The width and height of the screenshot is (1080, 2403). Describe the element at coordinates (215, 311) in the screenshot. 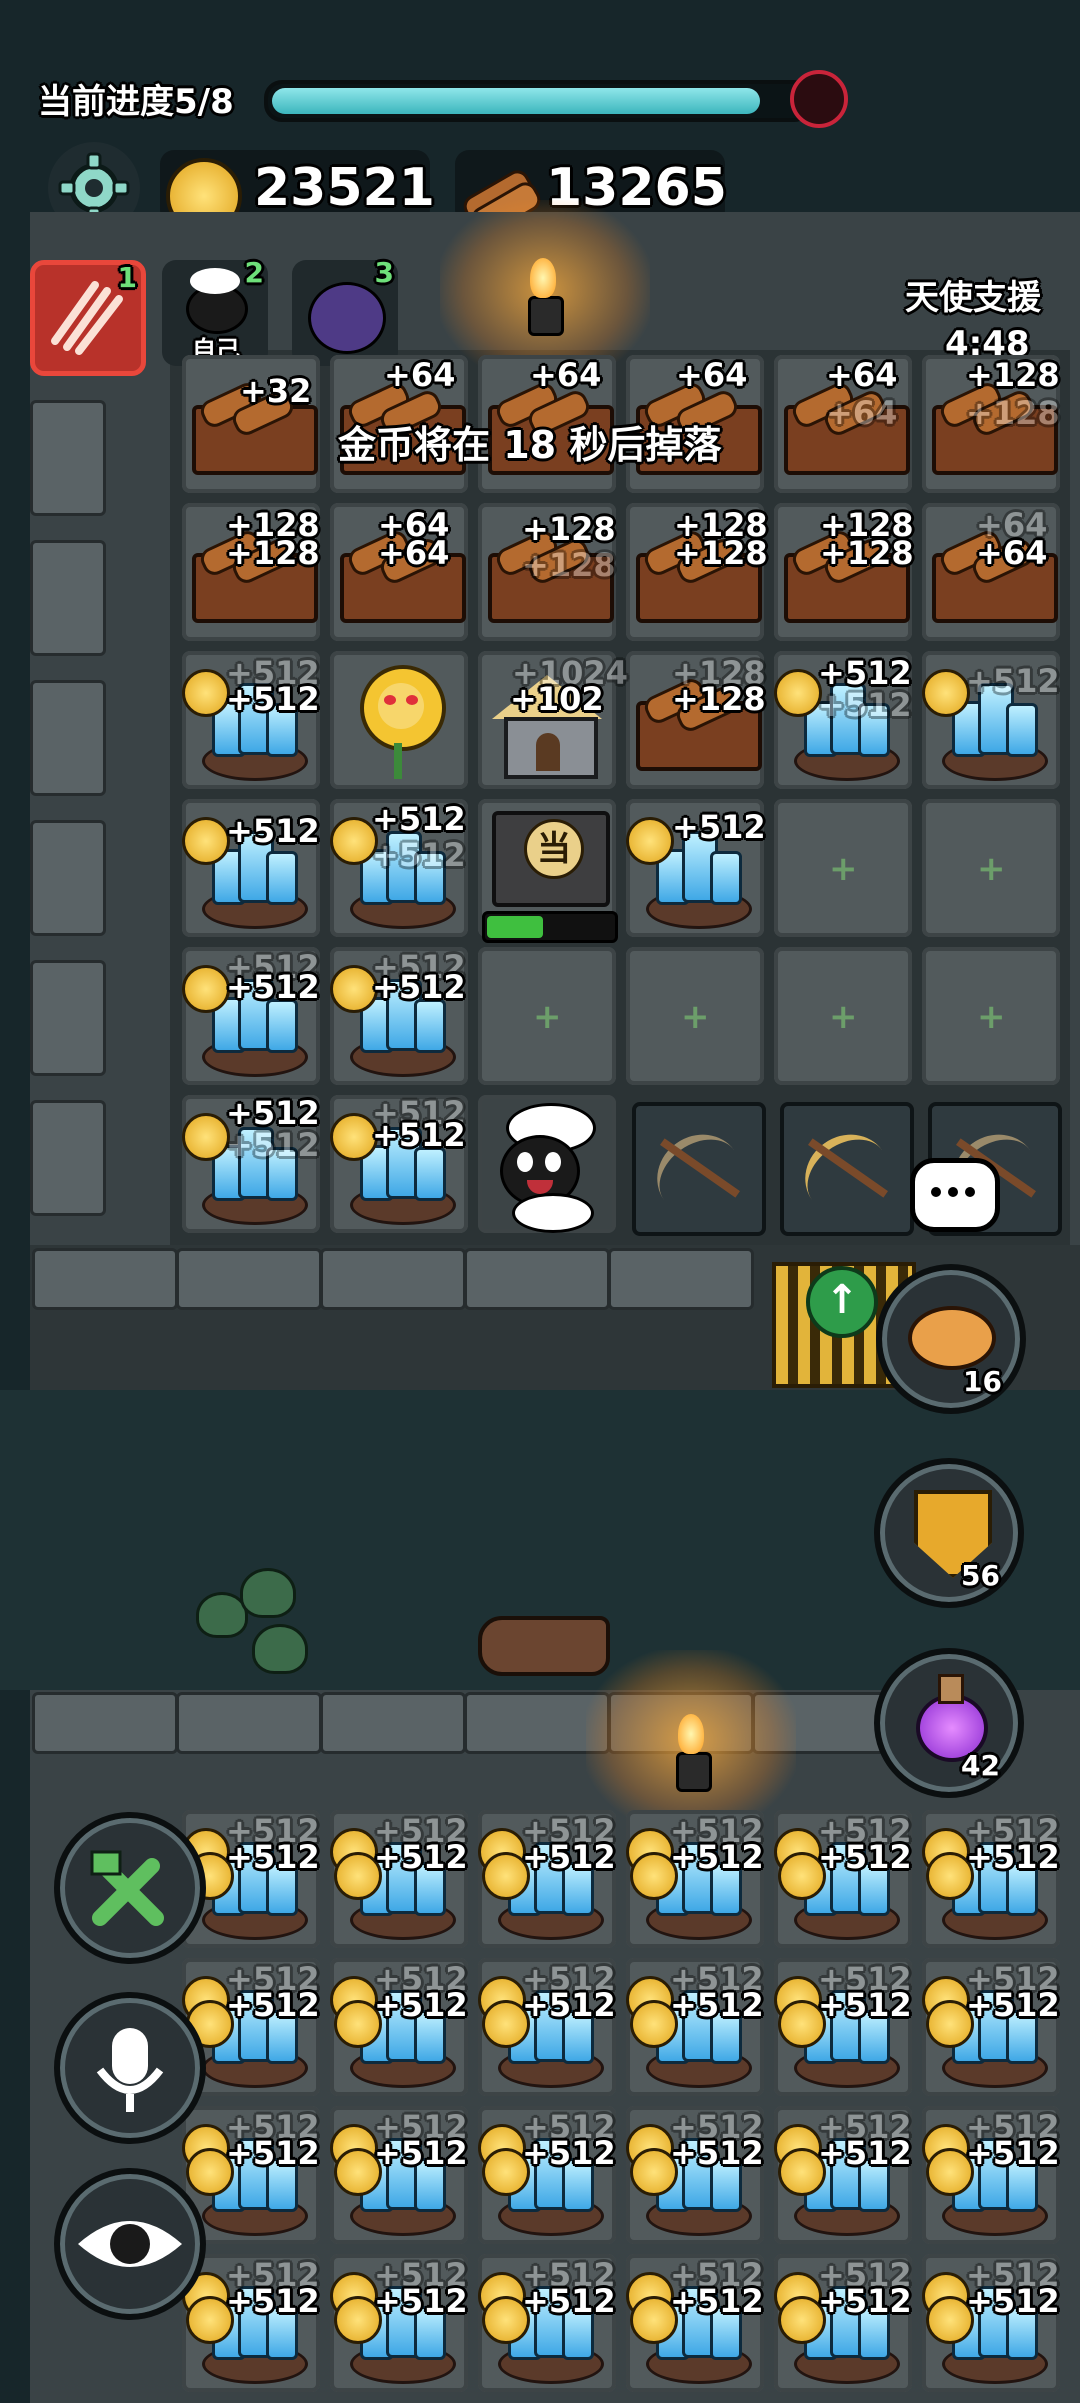

I see `player-portrait-2: 2 自己` at that location.